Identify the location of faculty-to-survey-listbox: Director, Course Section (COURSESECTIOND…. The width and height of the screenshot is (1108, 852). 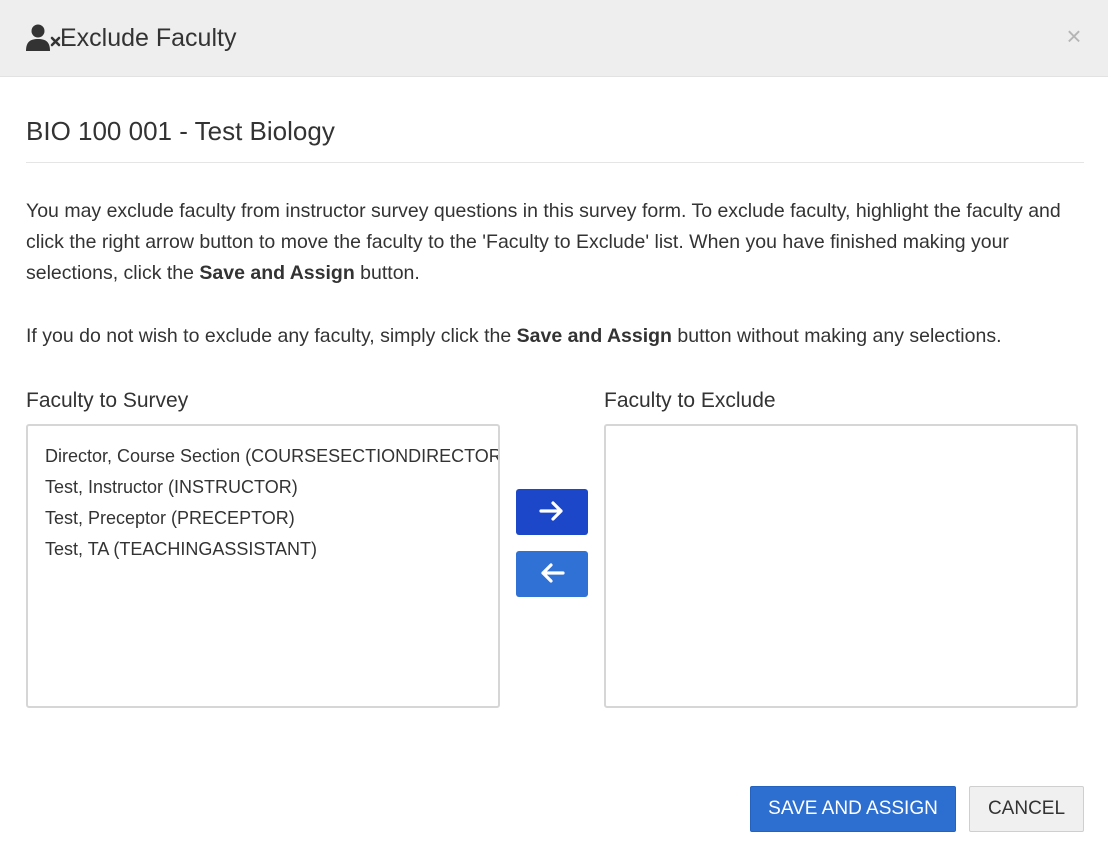
(263, 566).